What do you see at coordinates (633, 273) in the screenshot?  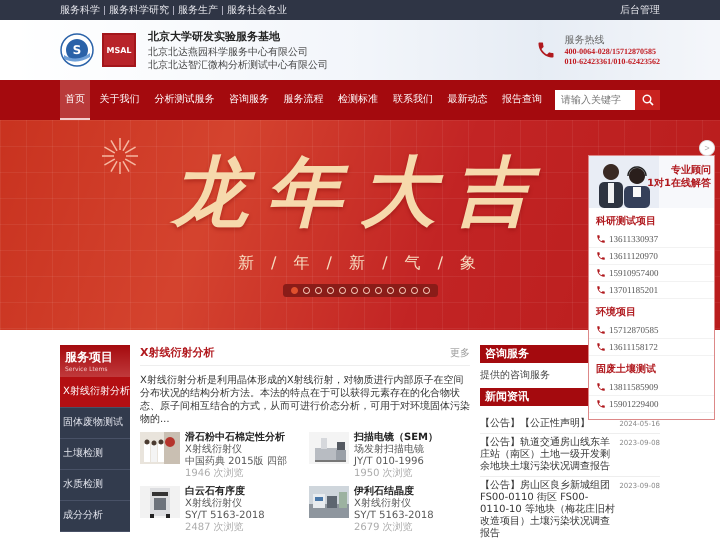 I see `phone-number: 15910957400` at bounding box center [633, 273].